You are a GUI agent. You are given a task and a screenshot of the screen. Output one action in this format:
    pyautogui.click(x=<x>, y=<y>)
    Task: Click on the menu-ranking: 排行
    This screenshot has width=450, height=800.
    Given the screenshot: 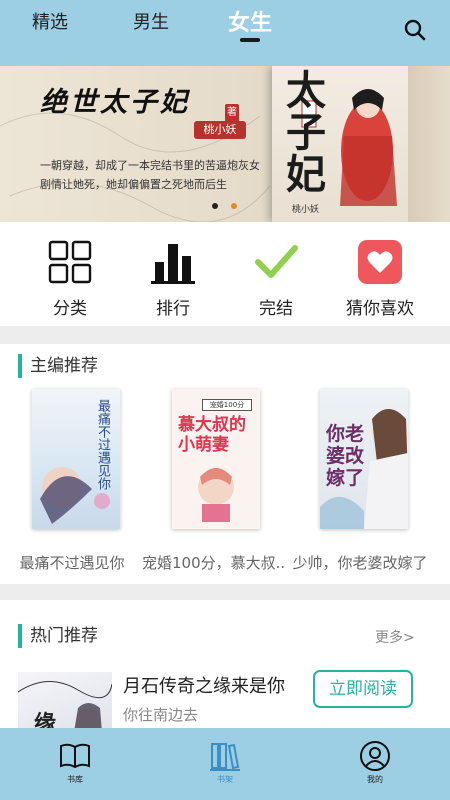 What is the action you would take?
    pyautogui.click(x=173, y=277)
    